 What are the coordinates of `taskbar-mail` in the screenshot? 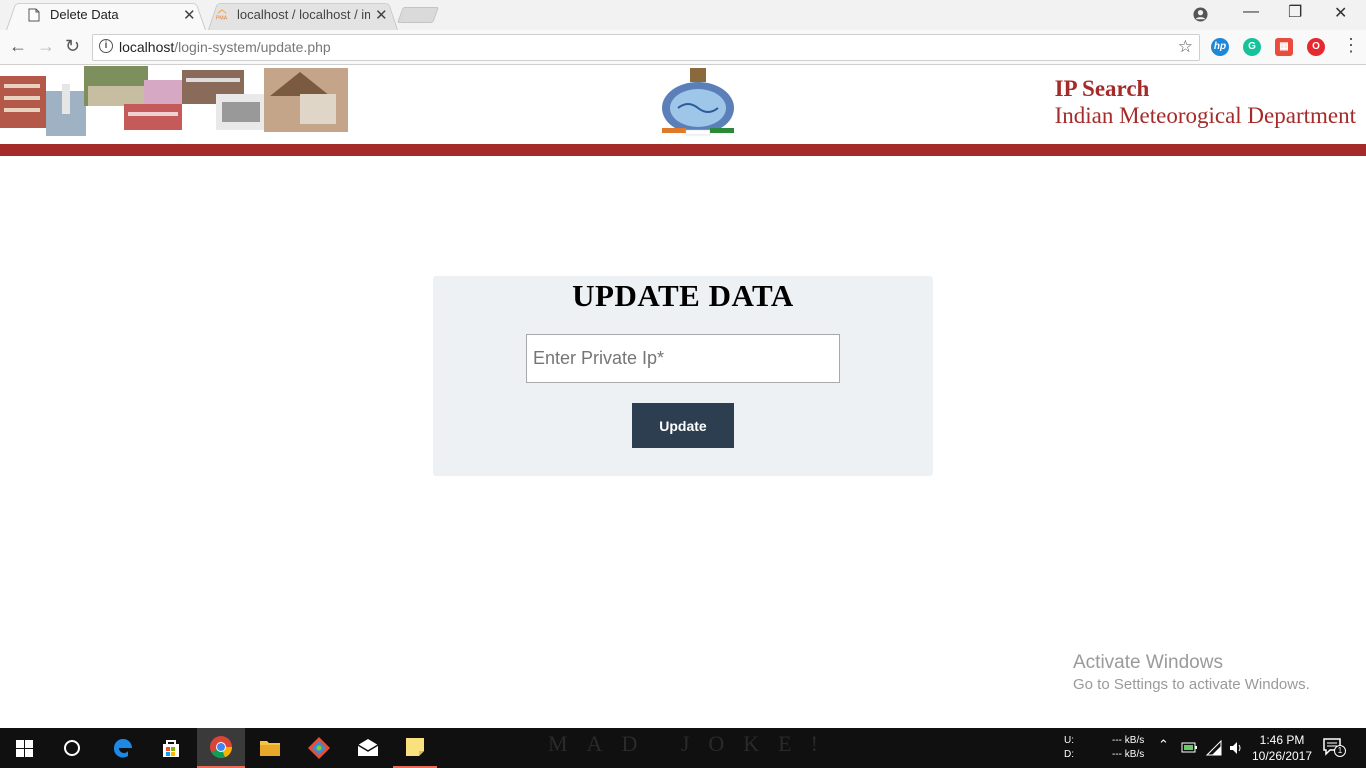 It's located at (368, 748).